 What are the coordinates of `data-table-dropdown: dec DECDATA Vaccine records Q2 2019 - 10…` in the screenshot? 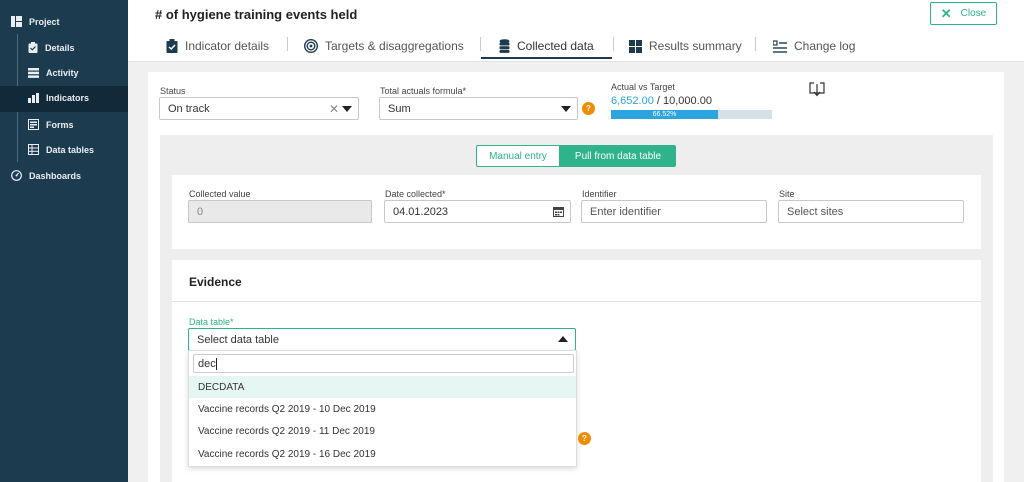 It's located at (382, 408).